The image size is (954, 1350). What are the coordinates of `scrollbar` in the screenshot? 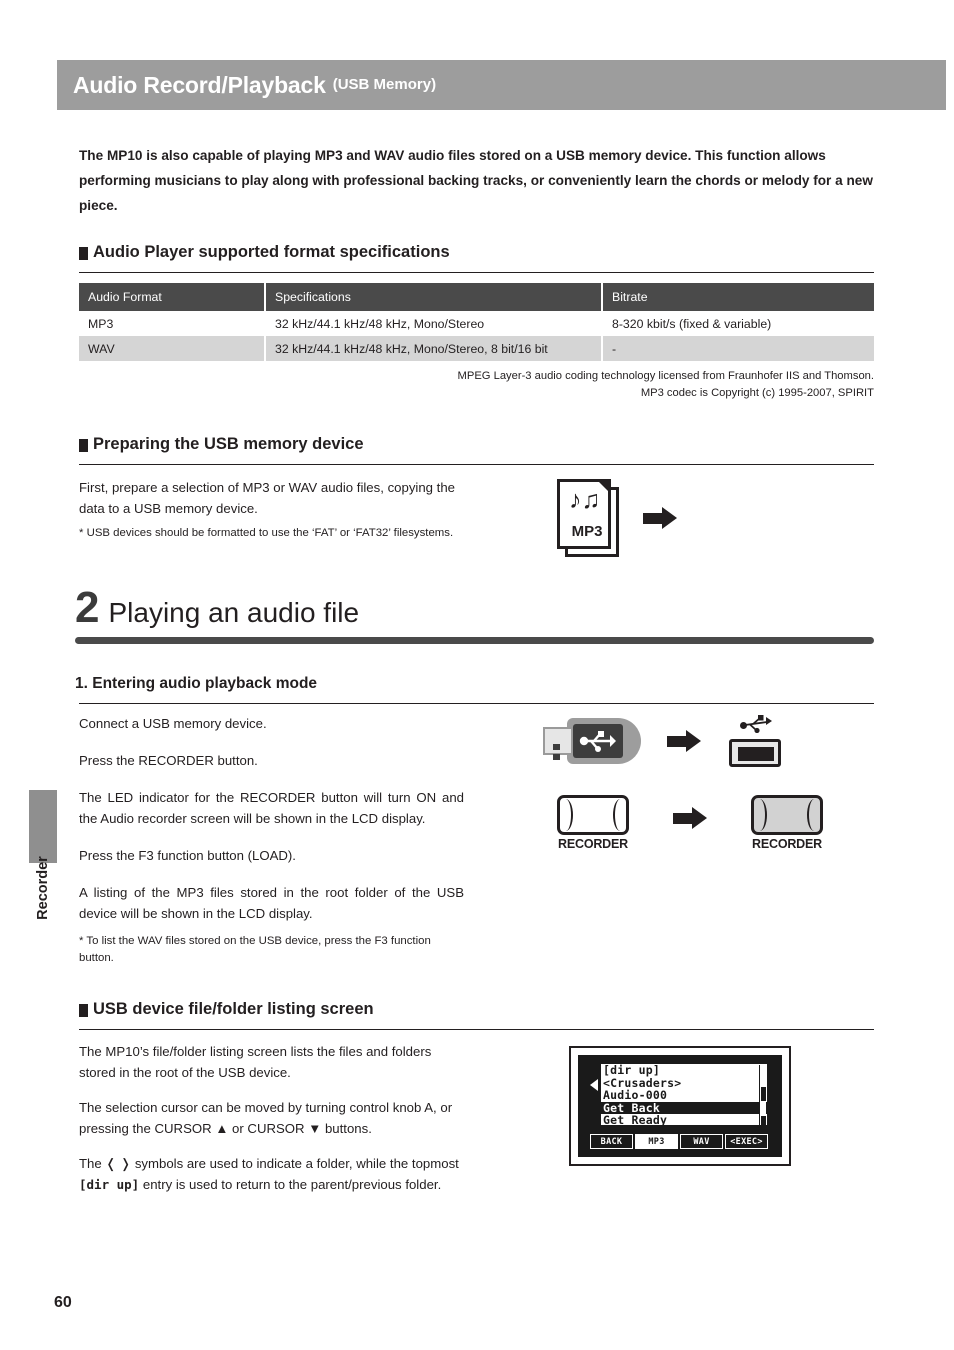 It's located at (762, 1095).